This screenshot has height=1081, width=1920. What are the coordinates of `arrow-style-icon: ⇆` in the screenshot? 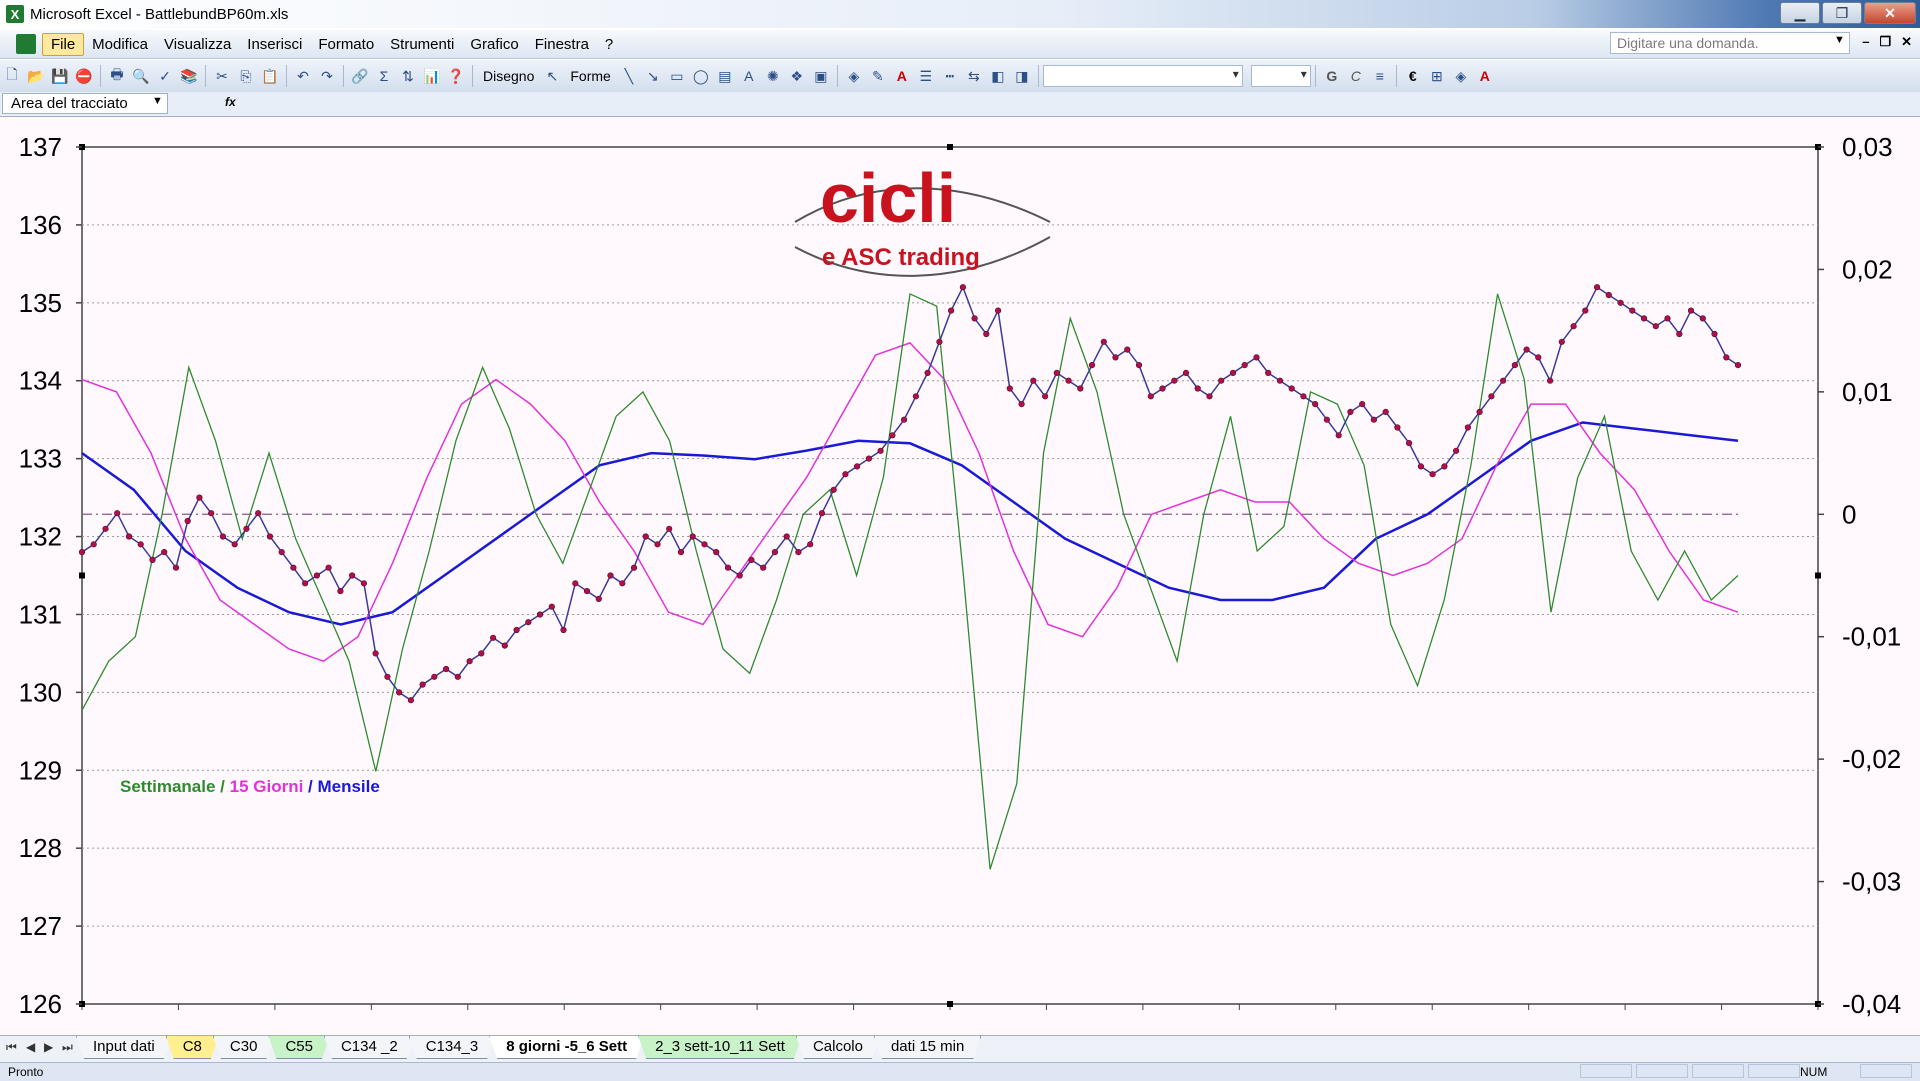 It's located at (974, 76).